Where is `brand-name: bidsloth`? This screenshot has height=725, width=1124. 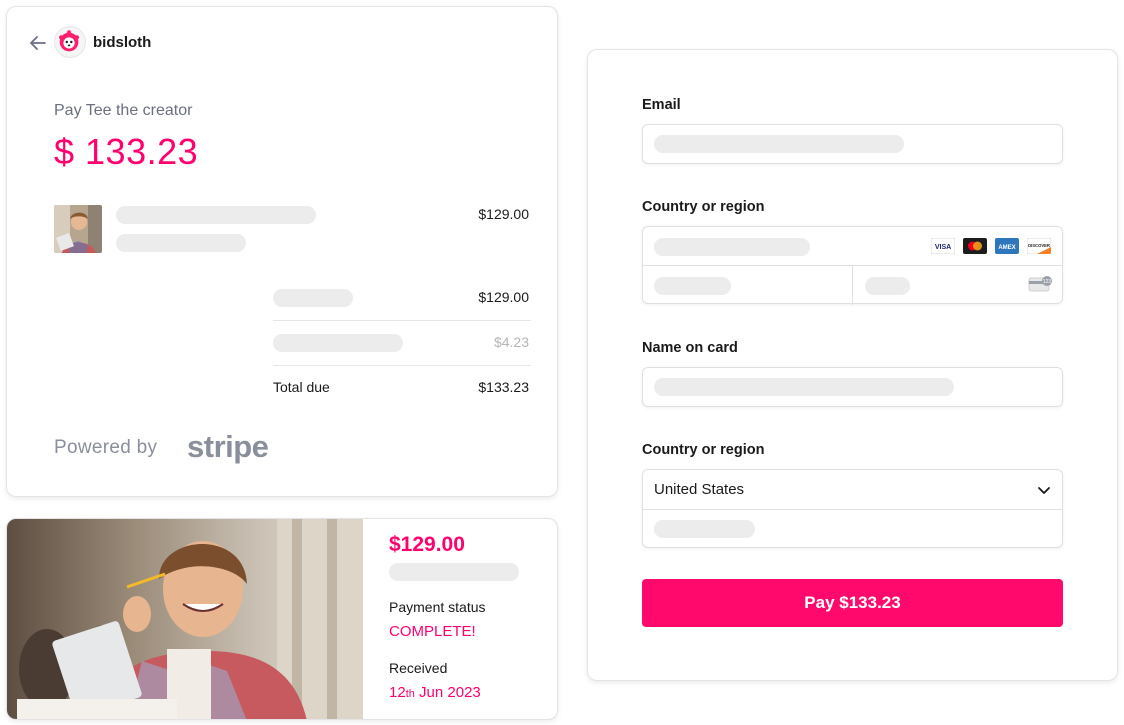 brand-name: bidsloth is located at coordinates (122, 42).